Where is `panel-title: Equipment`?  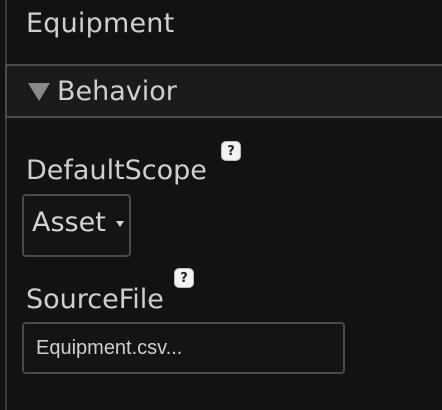 panel-title: Equipment is located at coordinates (100, 23).